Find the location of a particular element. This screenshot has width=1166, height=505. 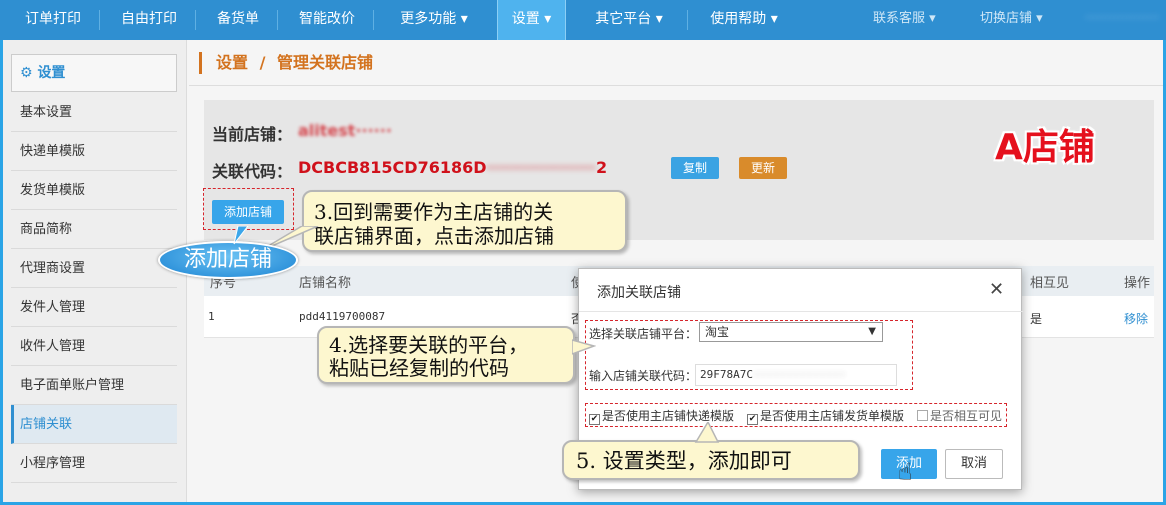

nav-stock-list: 备货单 is located at coordinates (238, 20).